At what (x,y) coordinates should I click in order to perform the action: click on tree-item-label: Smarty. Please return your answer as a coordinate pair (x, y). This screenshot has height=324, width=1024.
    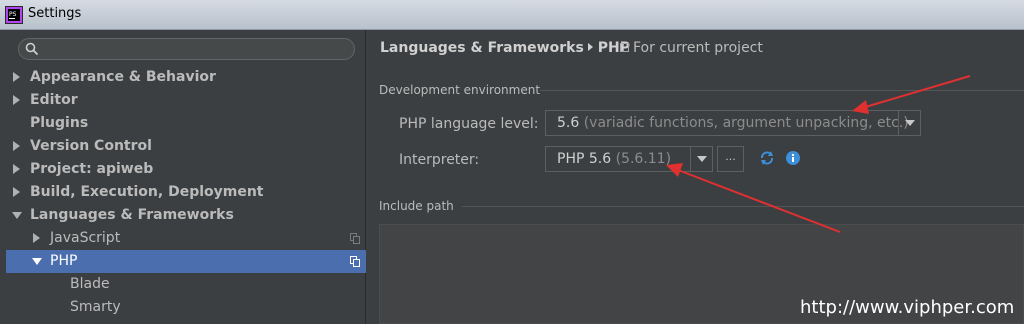
    Looking at the image, I should click on (95, 307).